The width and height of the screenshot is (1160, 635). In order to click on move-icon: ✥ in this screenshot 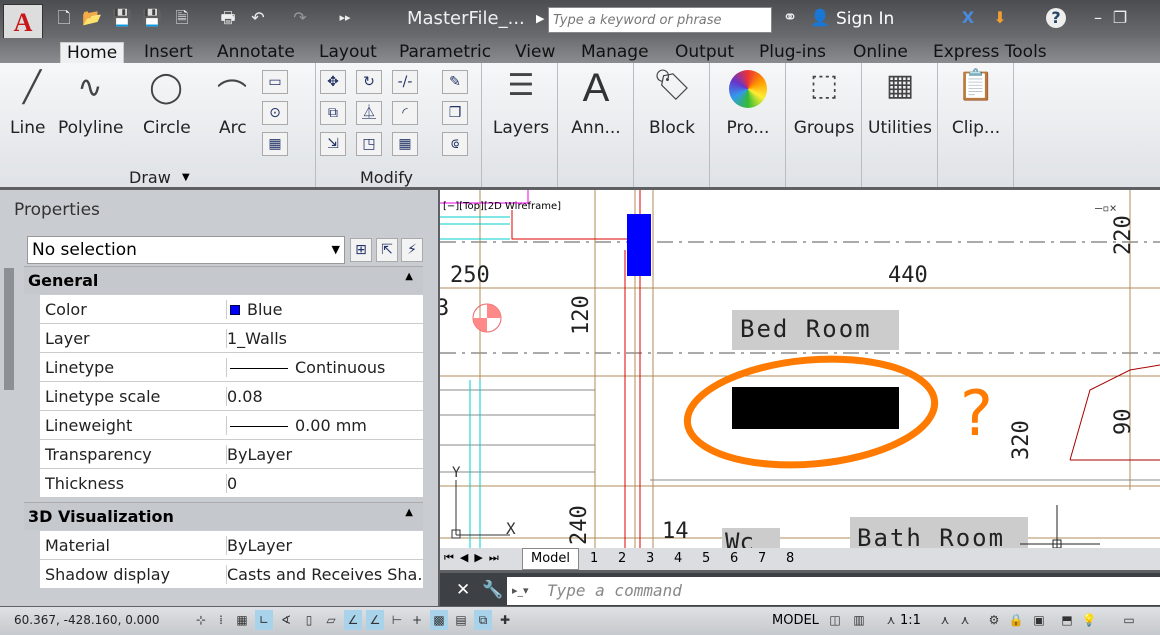, I will do `click(333, 82)`.